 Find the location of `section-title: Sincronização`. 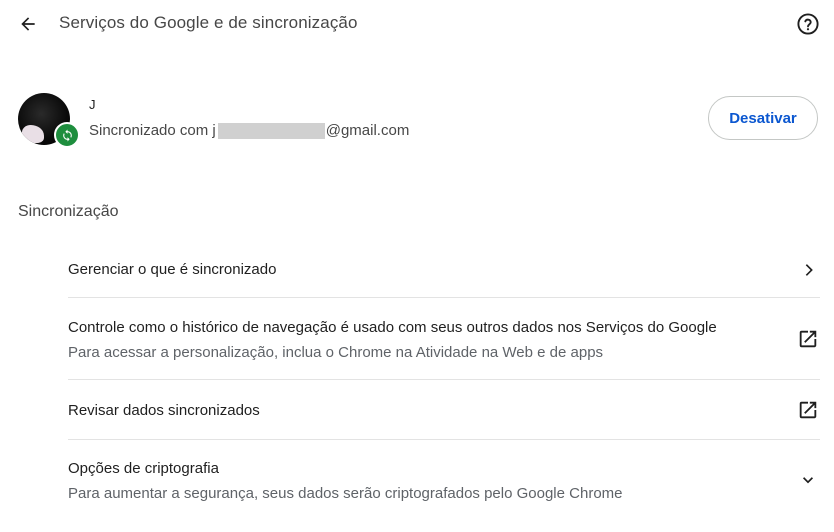

section-title: Sincronização is located at coordinates (68, 211).